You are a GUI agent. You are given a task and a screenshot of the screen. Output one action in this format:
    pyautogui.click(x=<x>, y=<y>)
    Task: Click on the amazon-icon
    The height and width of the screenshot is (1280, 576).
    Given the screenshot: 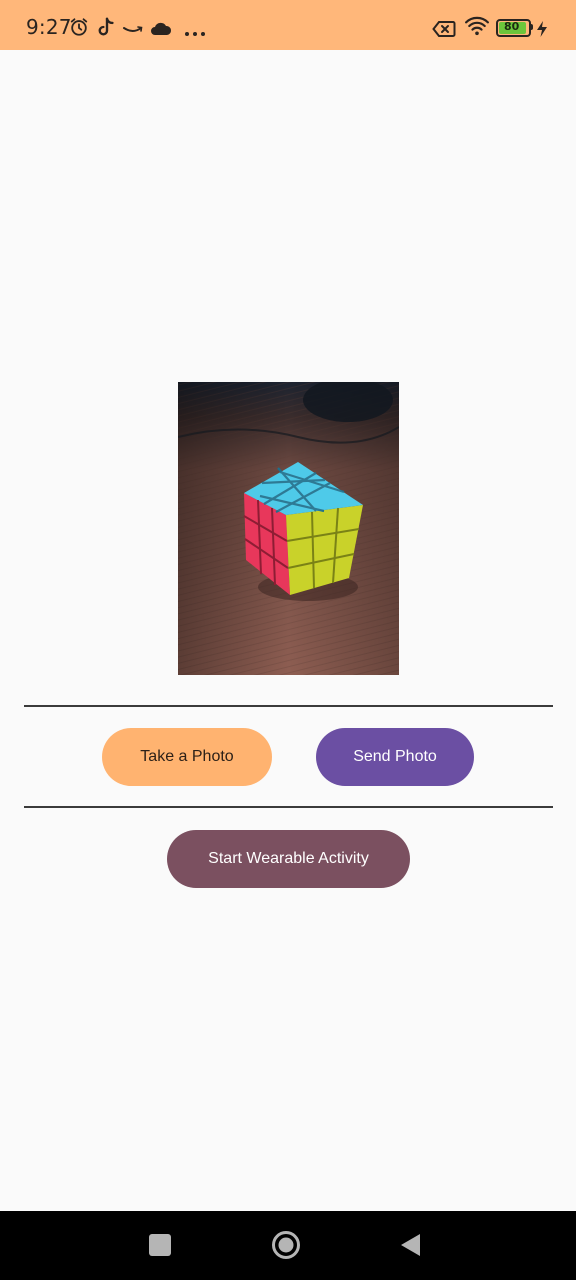 What is the action you would take?
    pyautogui.click(x=133, y=29)
    